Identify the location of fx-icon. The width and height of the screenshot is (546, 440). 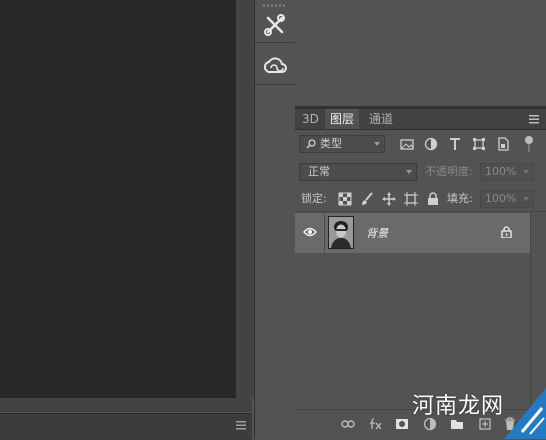
(376, 424).